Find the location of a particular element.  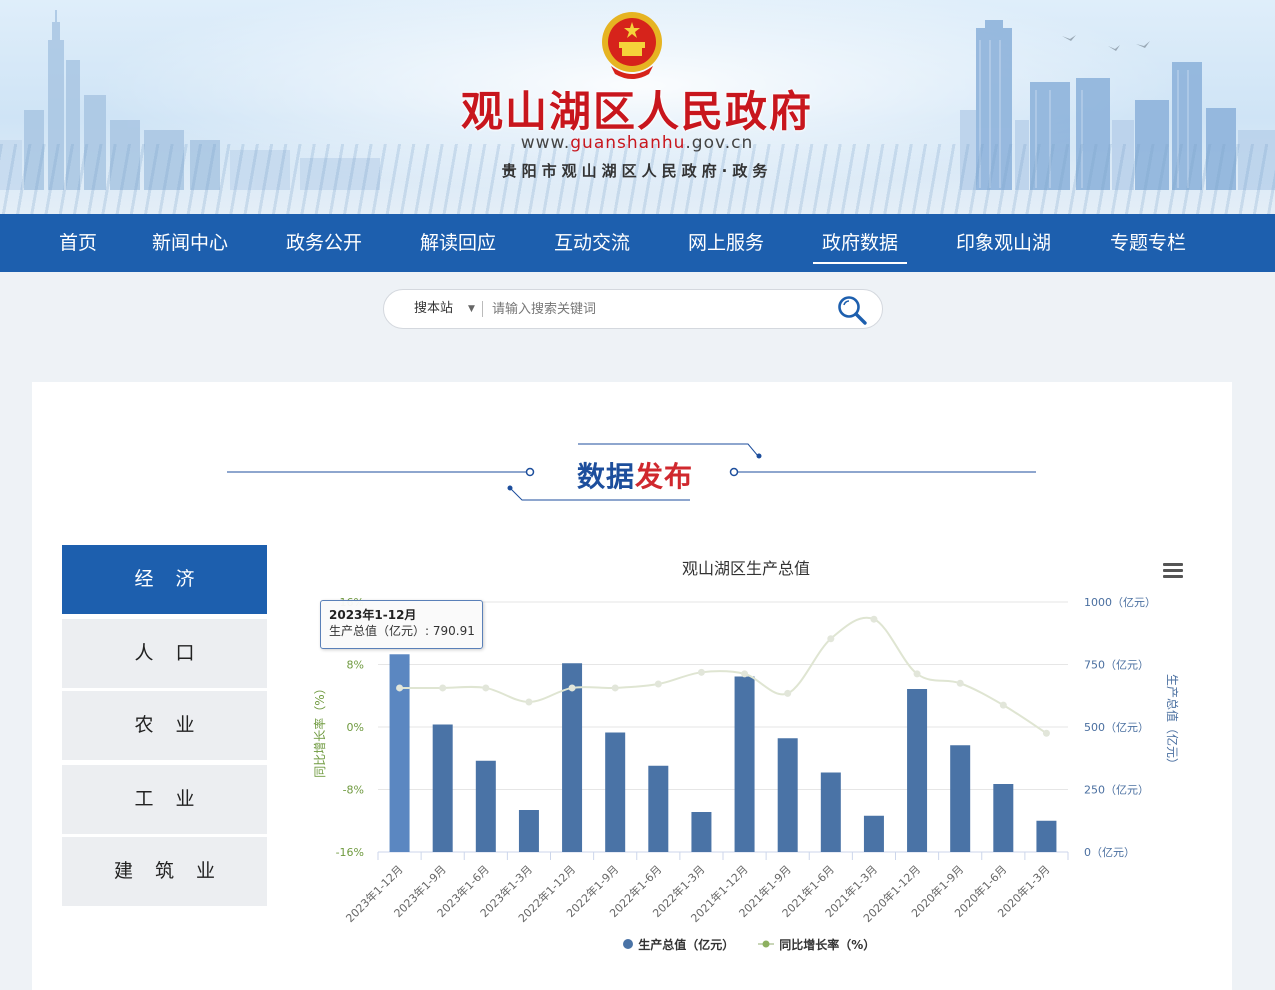

left-axis-title: 同比增长率（%） is located at coordinates (319, 729).